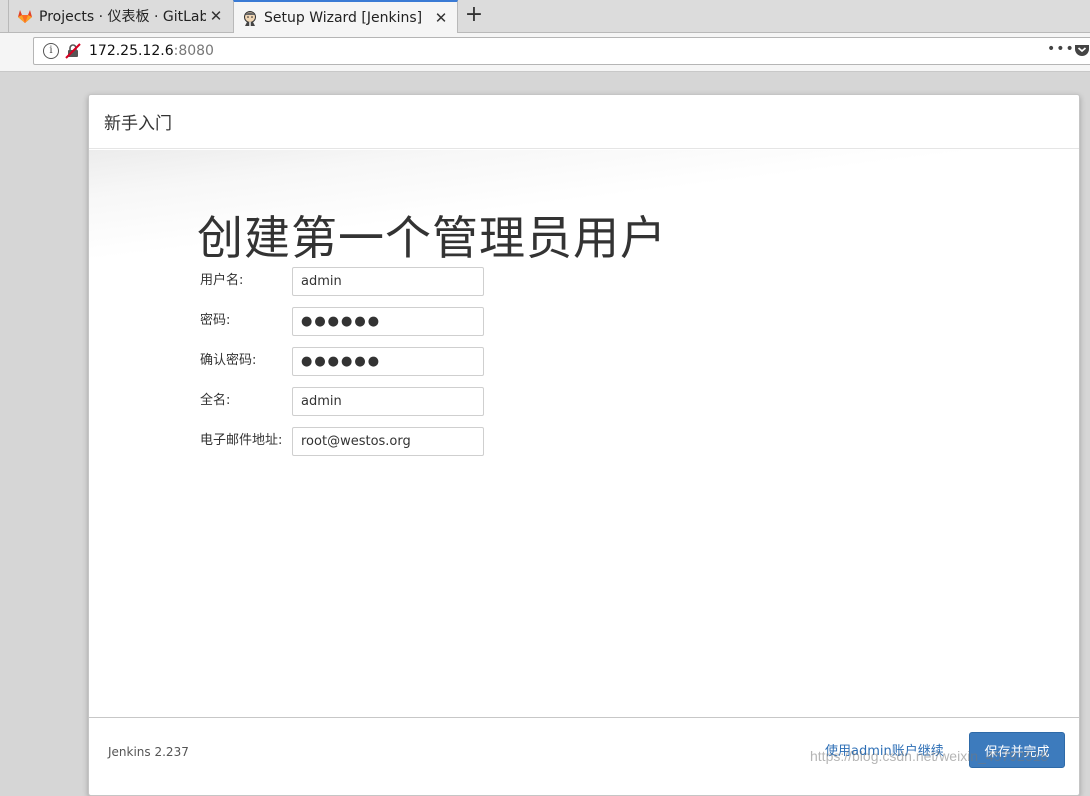  What do you see at coordinates (584, 122) in the screenshot?
I see `dialog-header: 新手入门` at bounding box center [584, 122].